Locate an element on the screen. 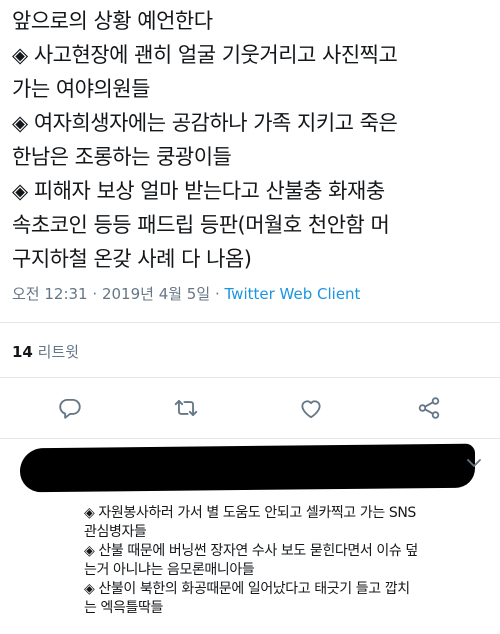 This screenshot has height=634, width=500. tweet-time: 오전 12:31 is located at coordinates (50, 294).